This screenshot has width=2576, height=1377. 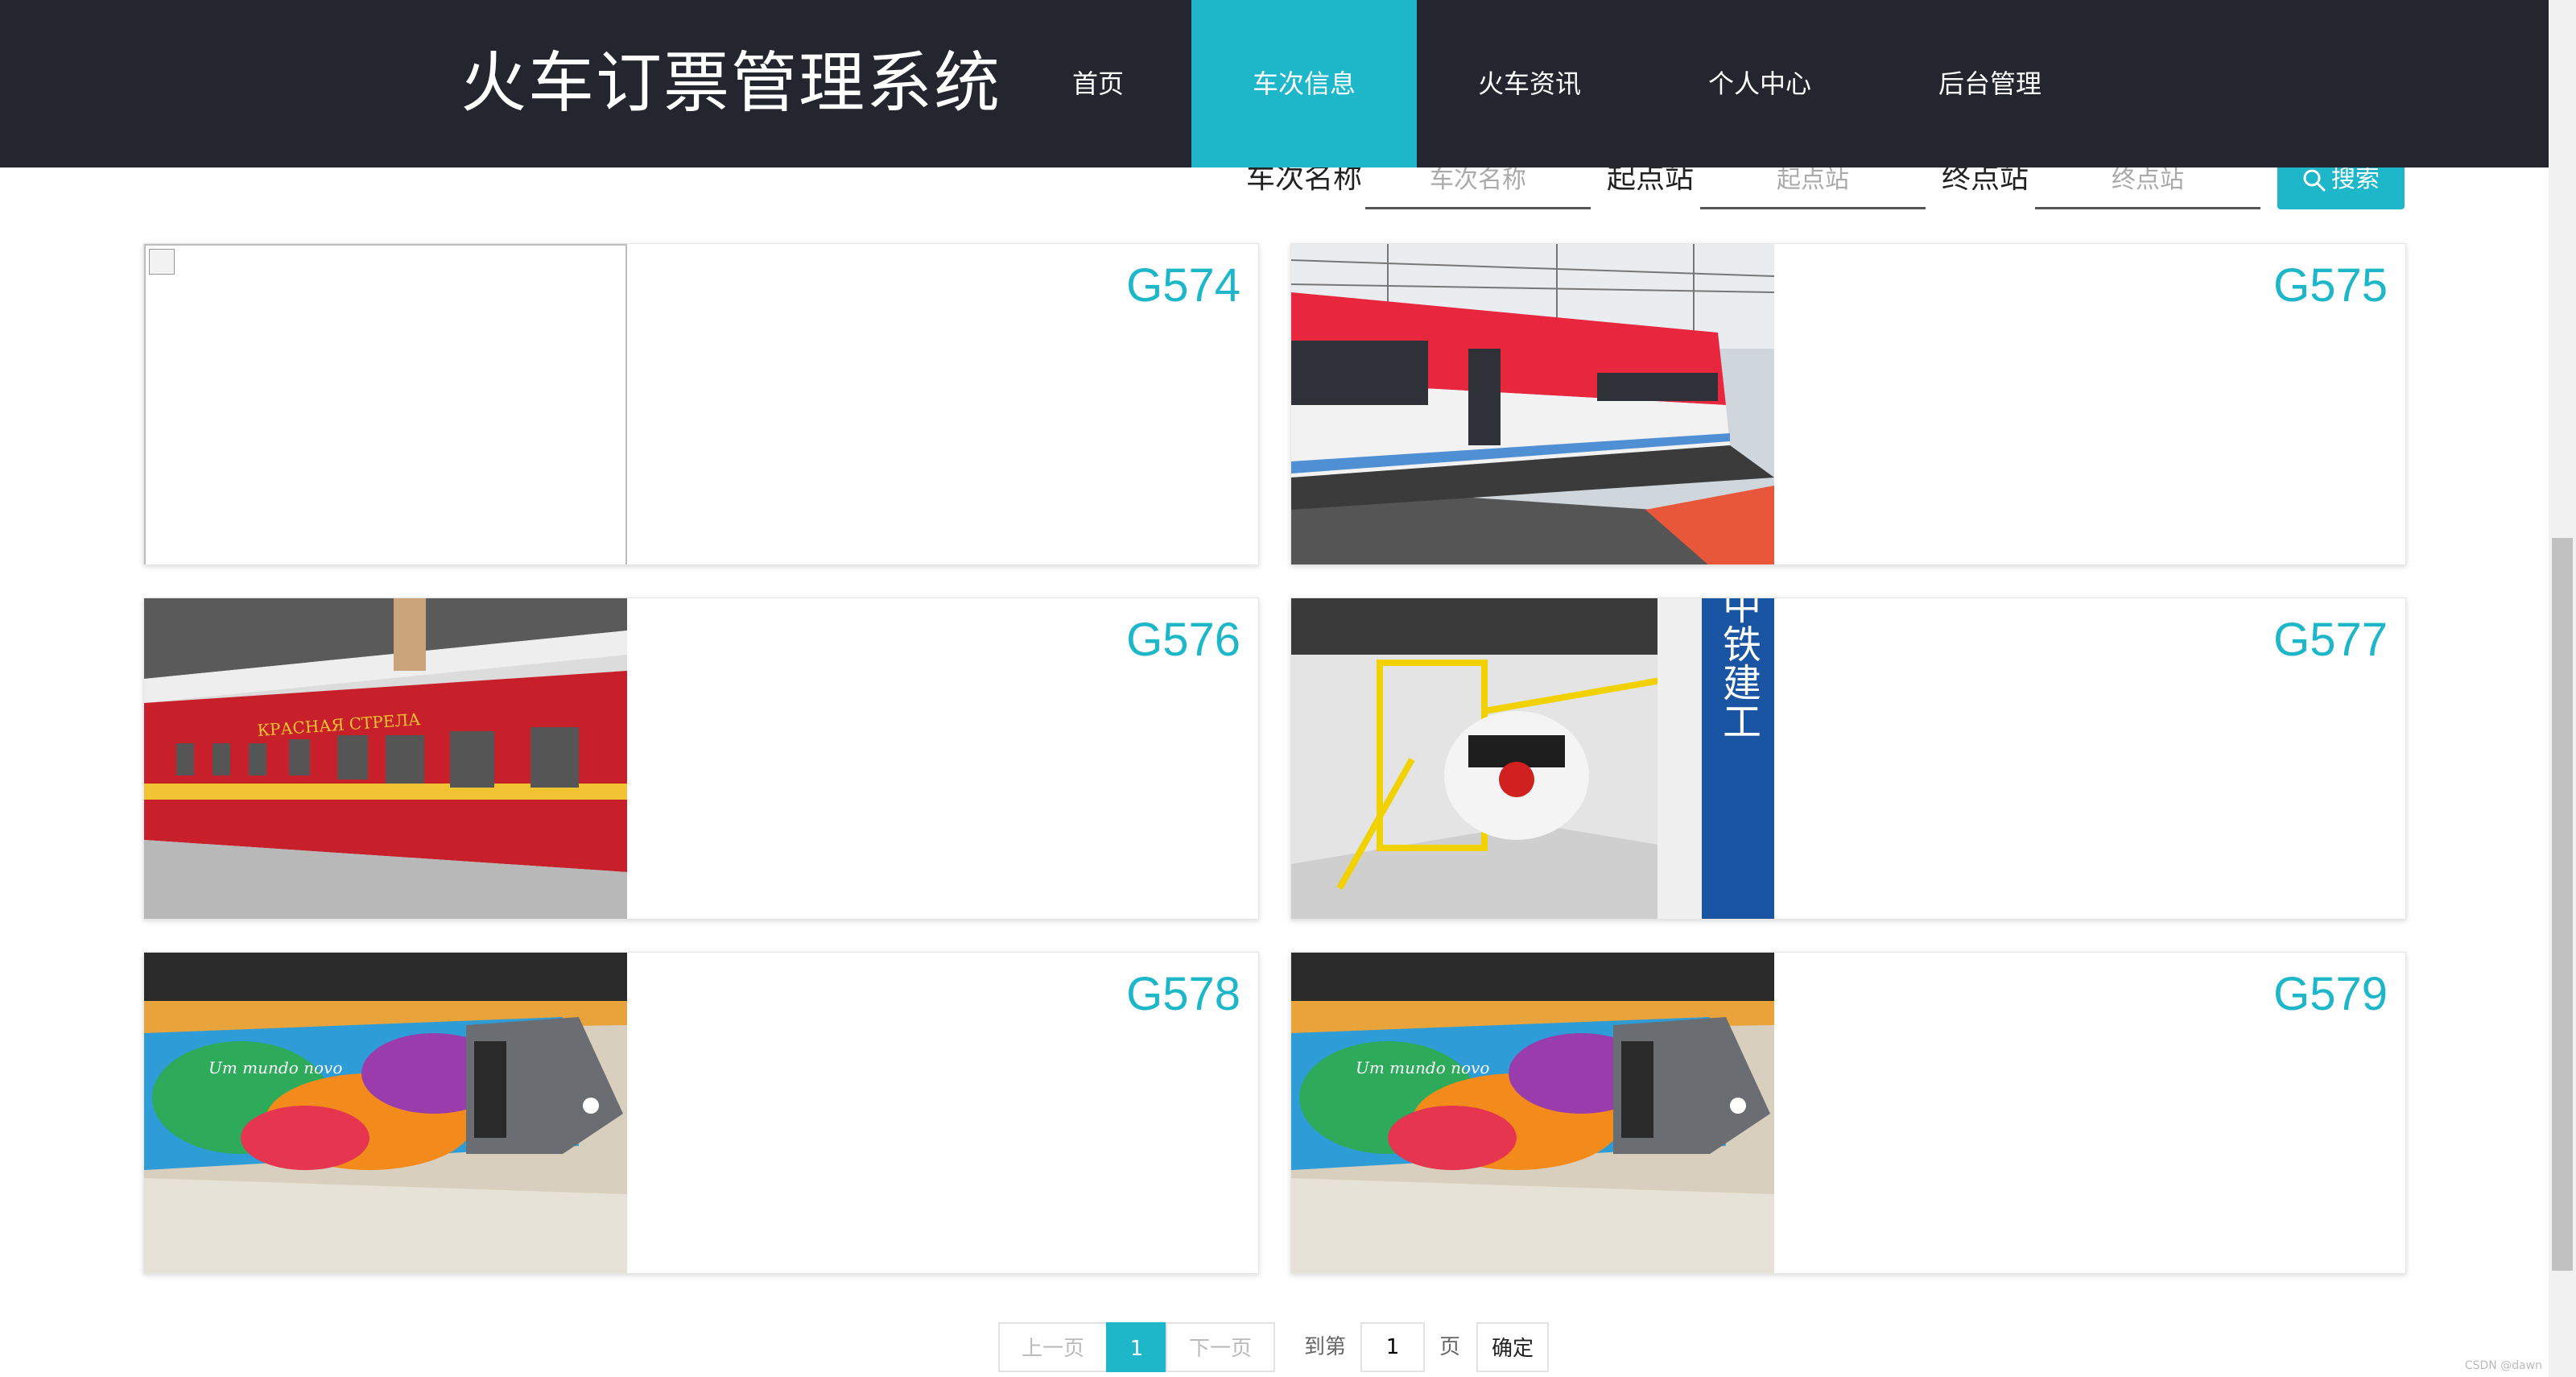 What do you see at coordinates (1392, 1347) in the screenshot?
I see `goto-page-input` at bounding box center [1392, 1347].